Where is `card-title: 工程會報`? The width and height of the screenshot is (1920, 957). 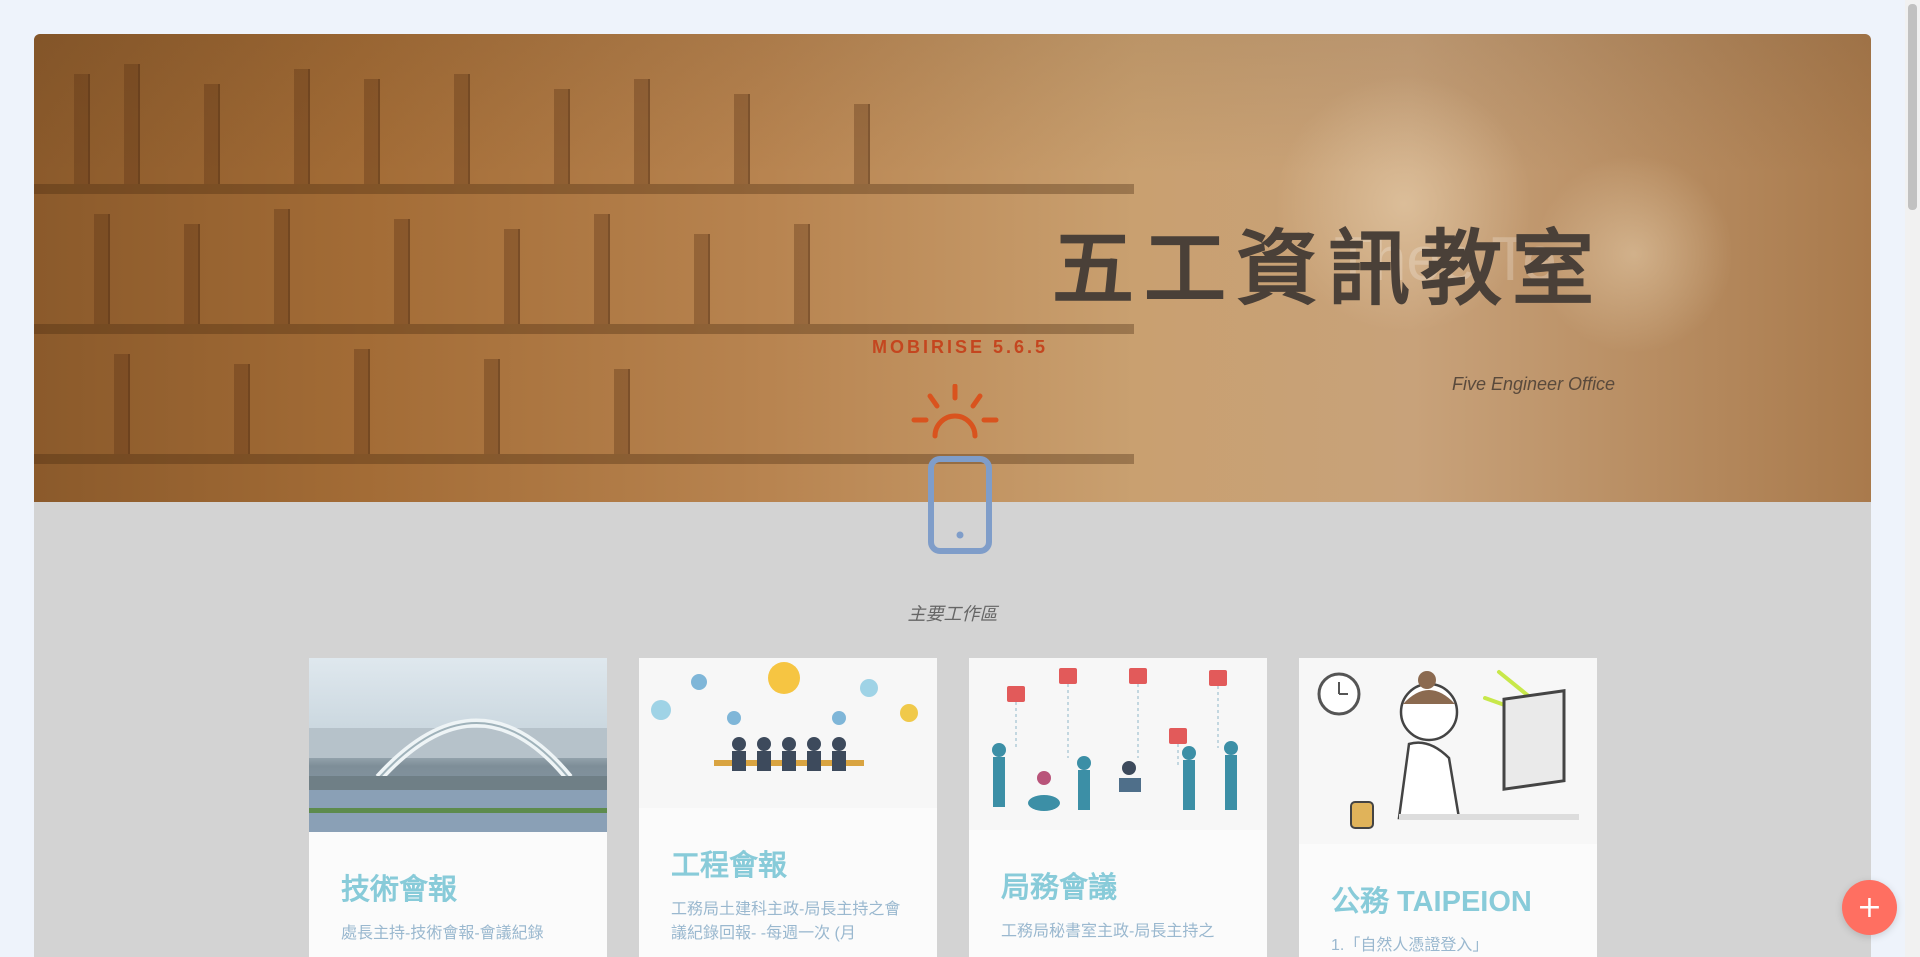
card-title: 工程會報 is located at coordinates (729, 866).